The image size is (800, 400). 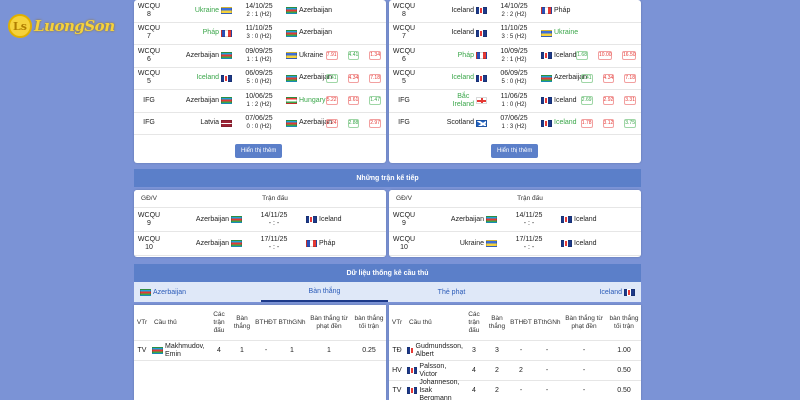 What do you see at coordinates (515, 244) in the screenshot?
I see `upcoming-row: WCQU 10 Ukraine 17/11/25- : - Iceland` at bounding box center [515, 244].